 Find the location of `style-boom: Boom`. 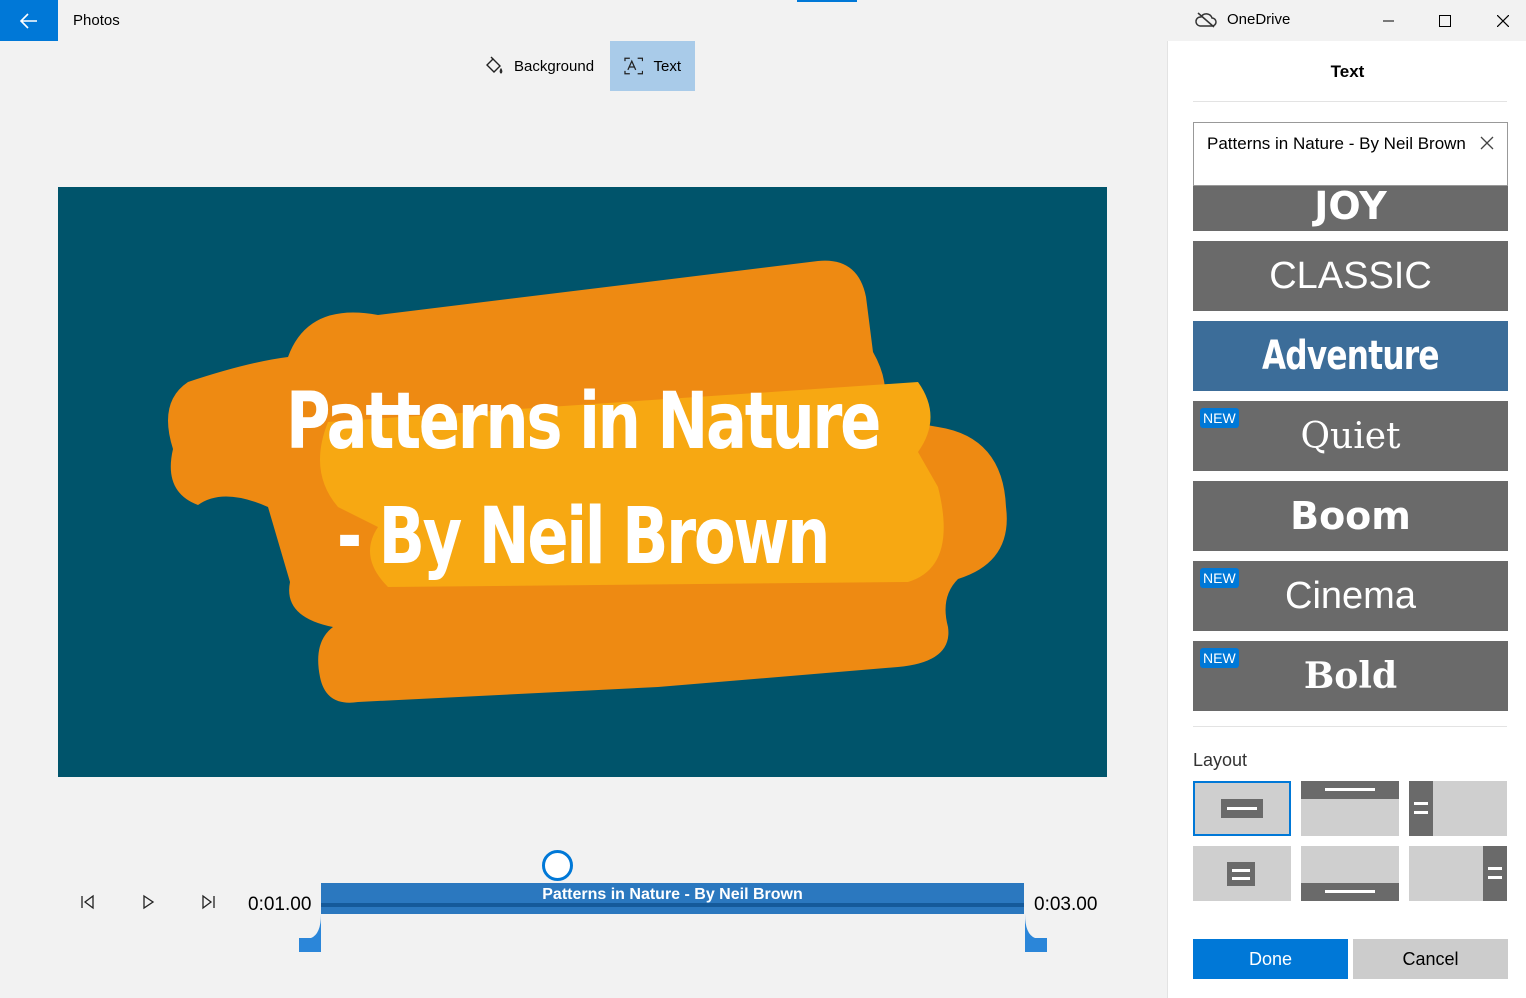

style-boom: Boom is located at coordinates (1350, 516).